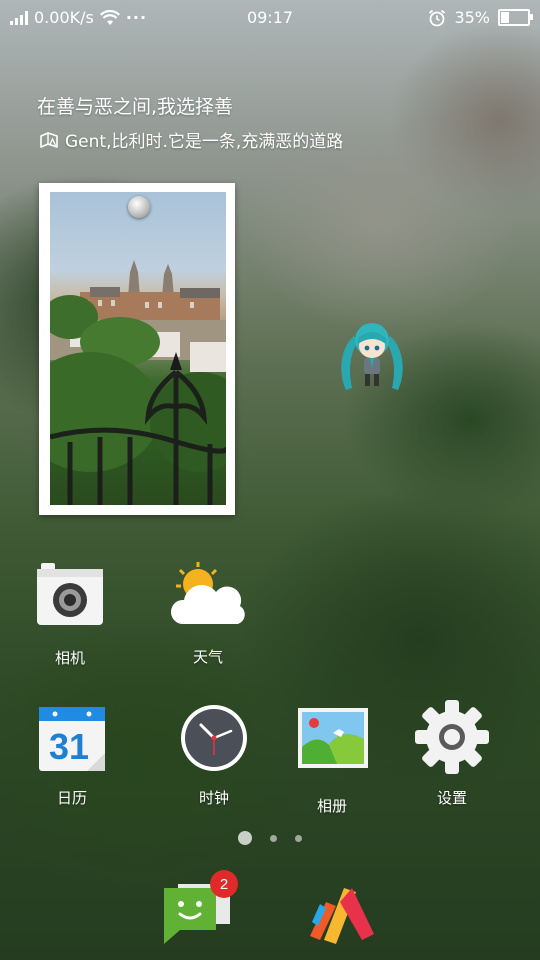 The width and height of the screenshot is (540, 960). Describe the element at coordinates (437, 17) in the screenshot. I see `alarm-icon` at that location.